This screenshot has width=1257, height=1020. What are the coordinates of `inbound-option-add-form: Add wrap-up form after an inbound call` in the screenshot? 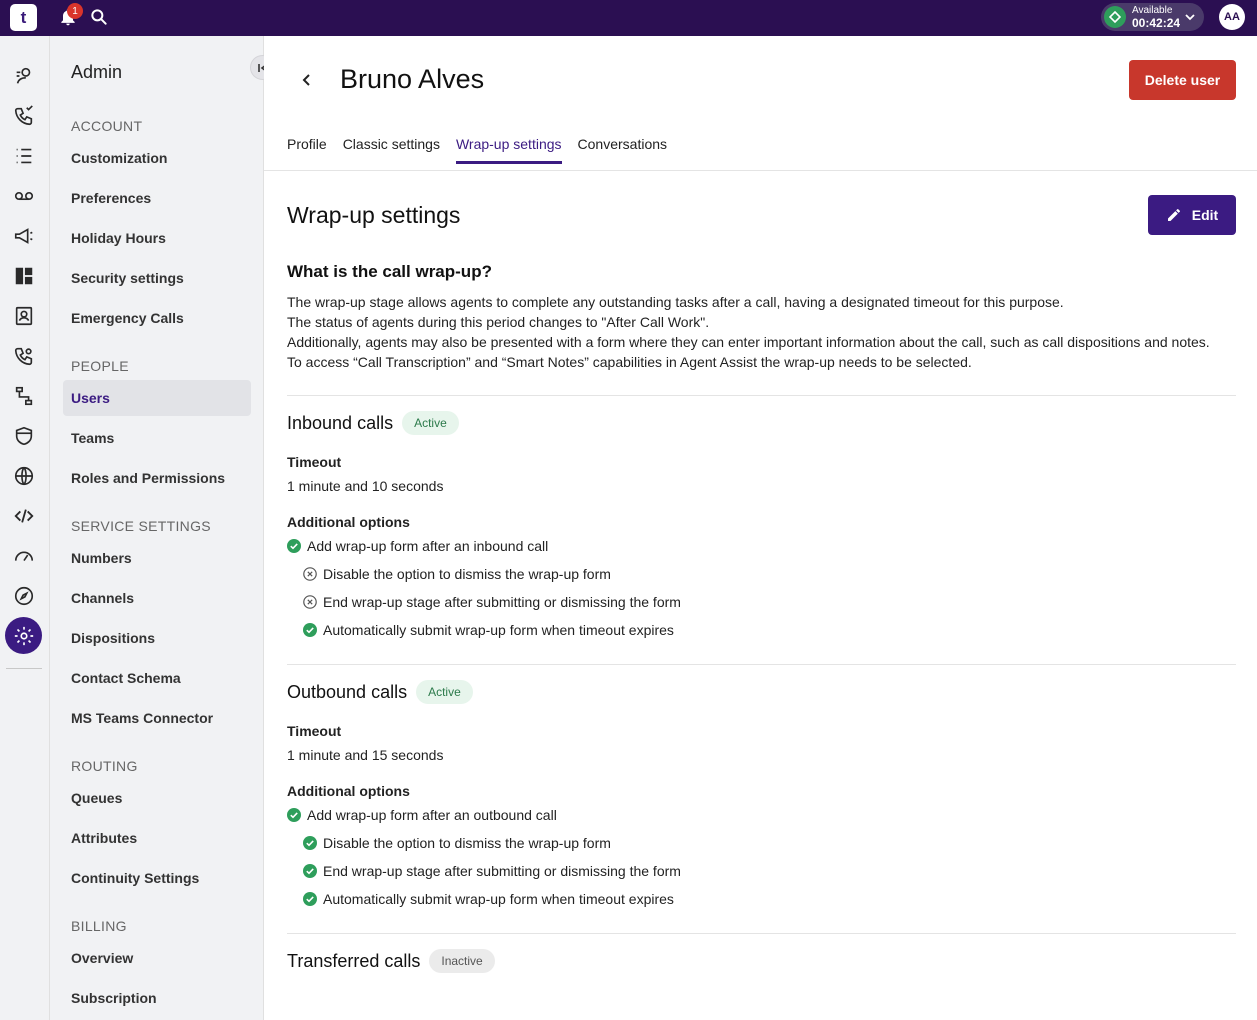 It's located at (417, 546).